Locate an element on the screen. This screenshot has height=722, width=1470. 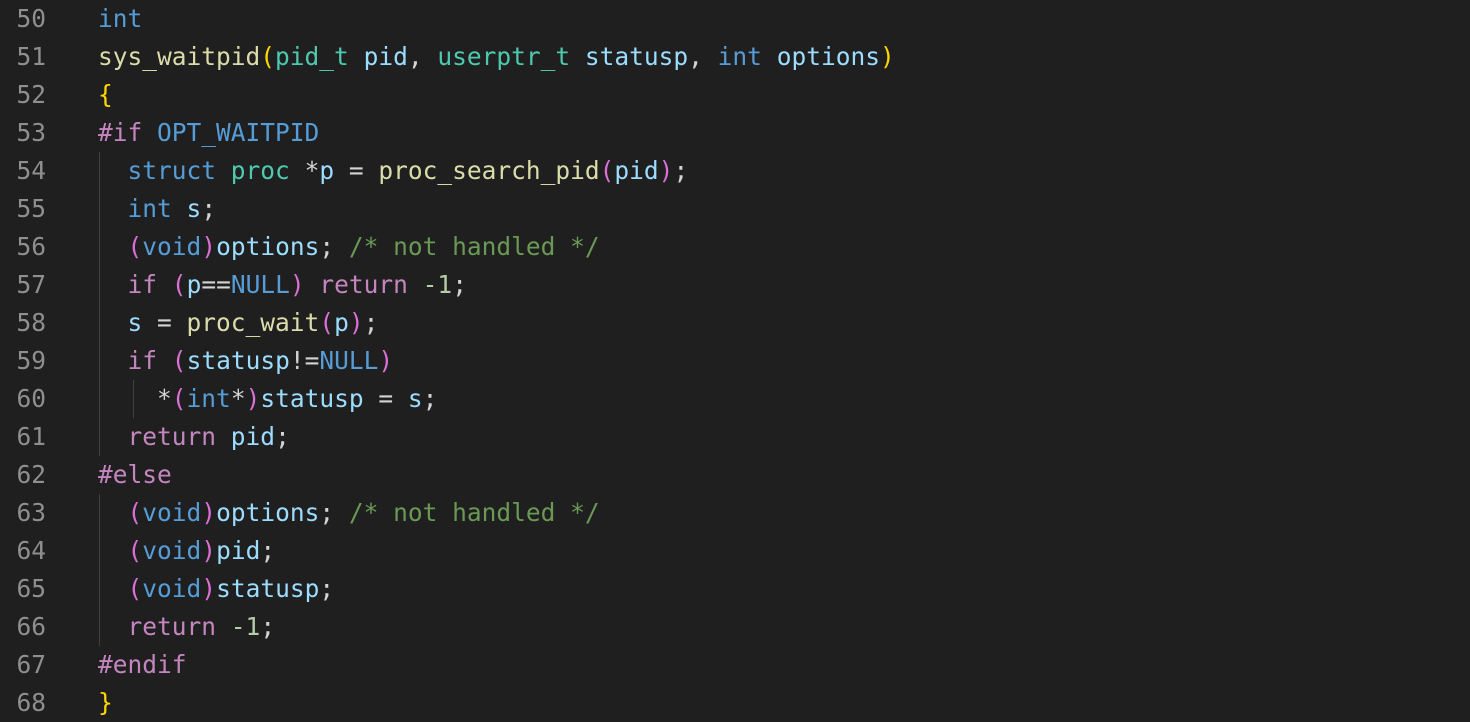
code-text: return pid; is located at coordinates (194, 437).